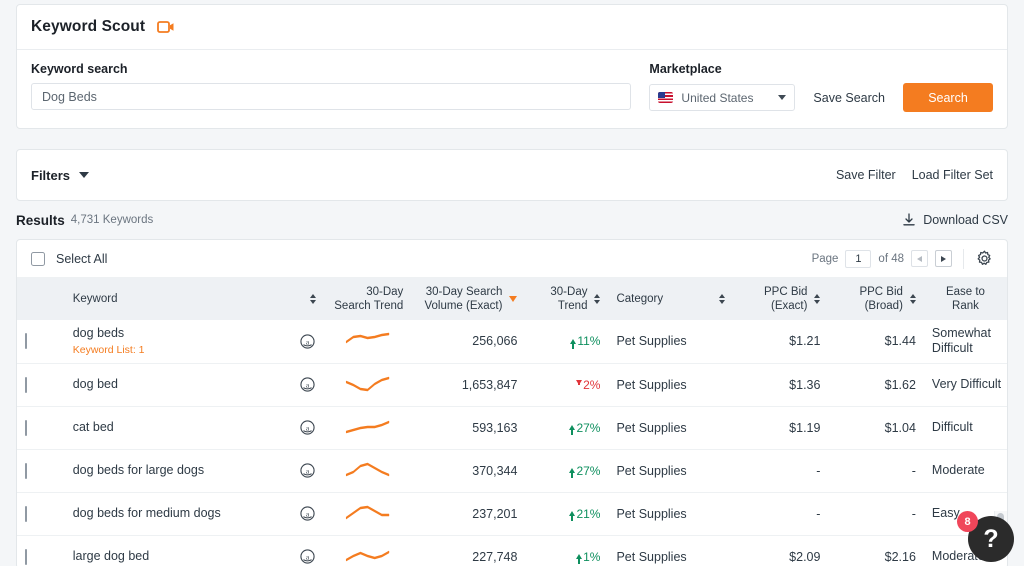  I want to click on th-ppc-broad: PPC Bid (Broad), so click(876, 299).